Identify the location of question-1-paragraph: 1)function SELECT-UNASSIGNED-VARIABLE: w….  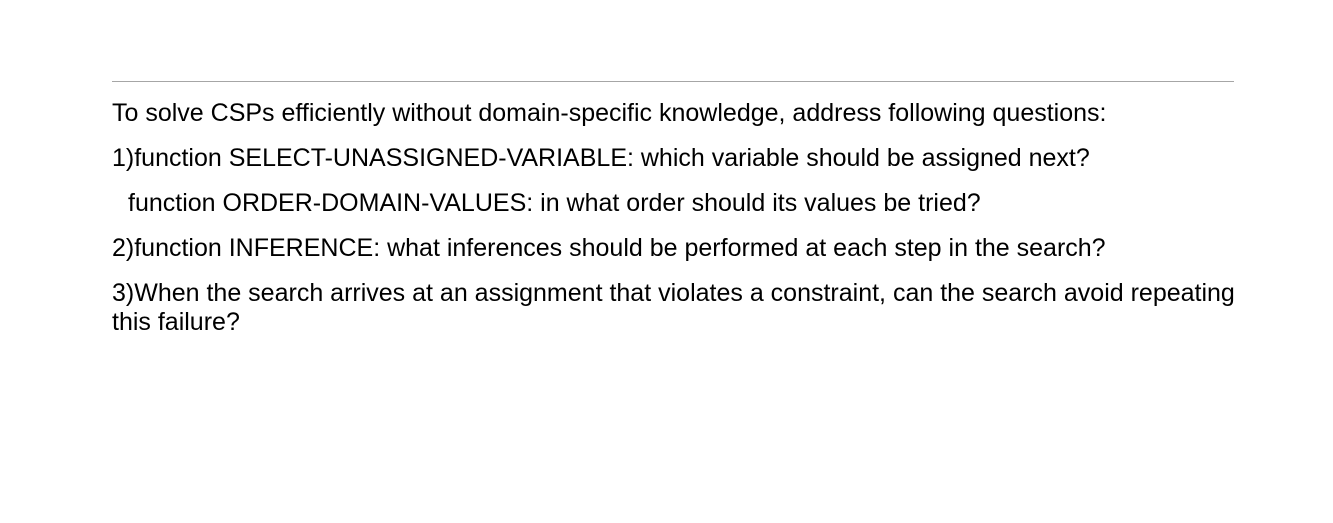
(601, 158).